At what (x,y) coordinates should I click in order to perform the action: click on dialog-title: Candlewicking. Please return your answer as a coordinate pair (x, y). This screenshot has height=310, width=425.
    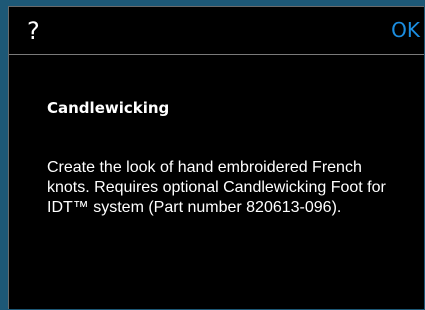
    Looking at the image, I should click on (108, 108).